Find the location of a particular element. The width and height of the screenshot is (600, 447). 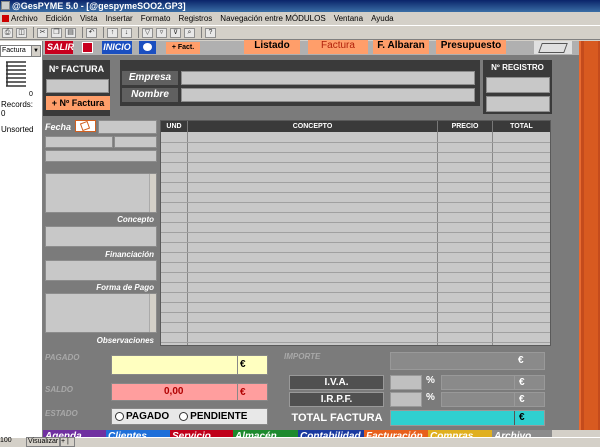

title-bar: @GesPYME 5.0 - [@gespymeSOO2.GP3] is located at coordinates (300, 6).